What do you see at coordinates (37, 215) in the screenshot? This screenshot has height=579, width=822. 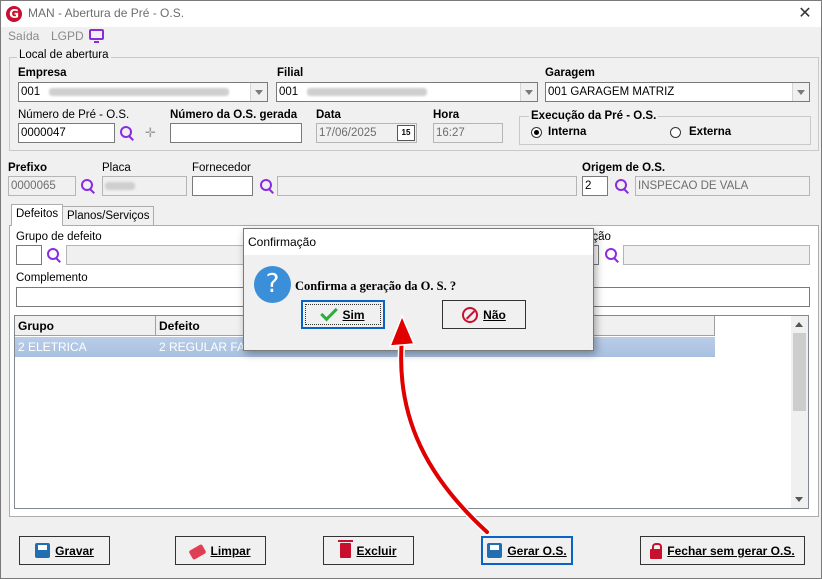 I see `tab-defeitos: Defeitos` at bounding box center [37, 215].